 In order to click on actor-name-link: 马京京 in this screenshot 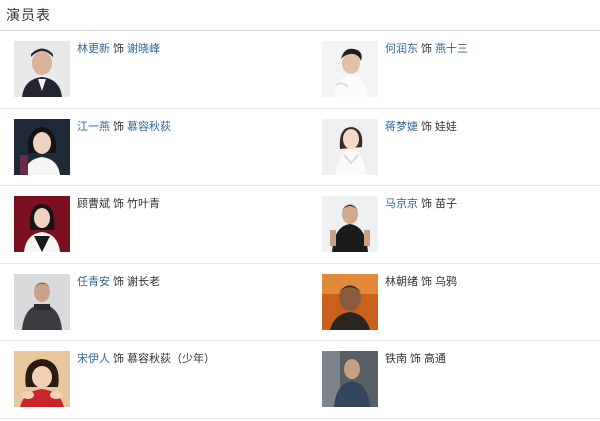, I will do `click(401, 203)`.